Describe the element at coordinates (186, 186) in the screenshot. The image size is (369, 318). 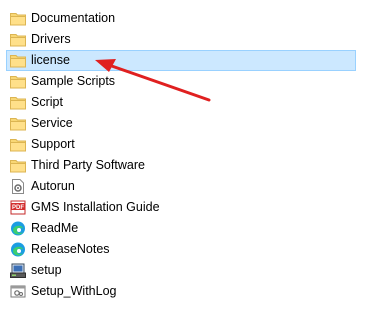
I see `list-item-autorun: Autorun` at that location.